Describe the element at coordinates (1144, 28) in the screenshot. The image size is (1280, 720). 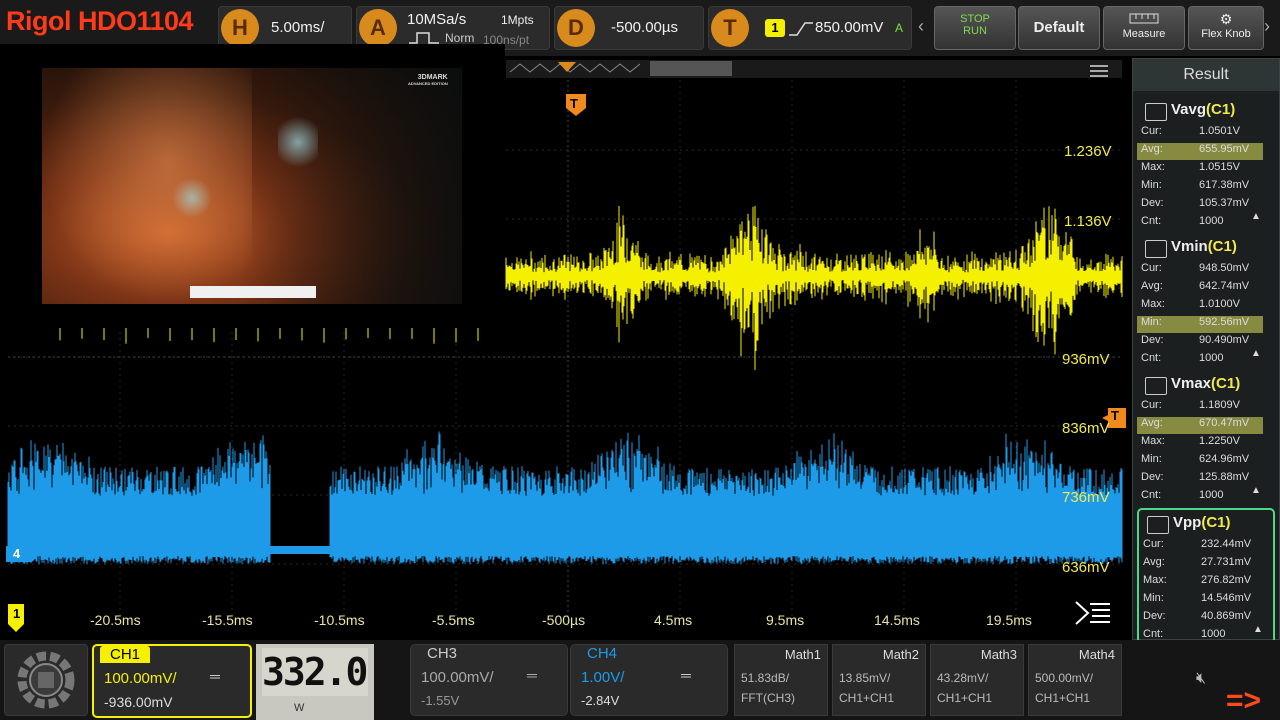
I see `measure-button: Measure` at that location.